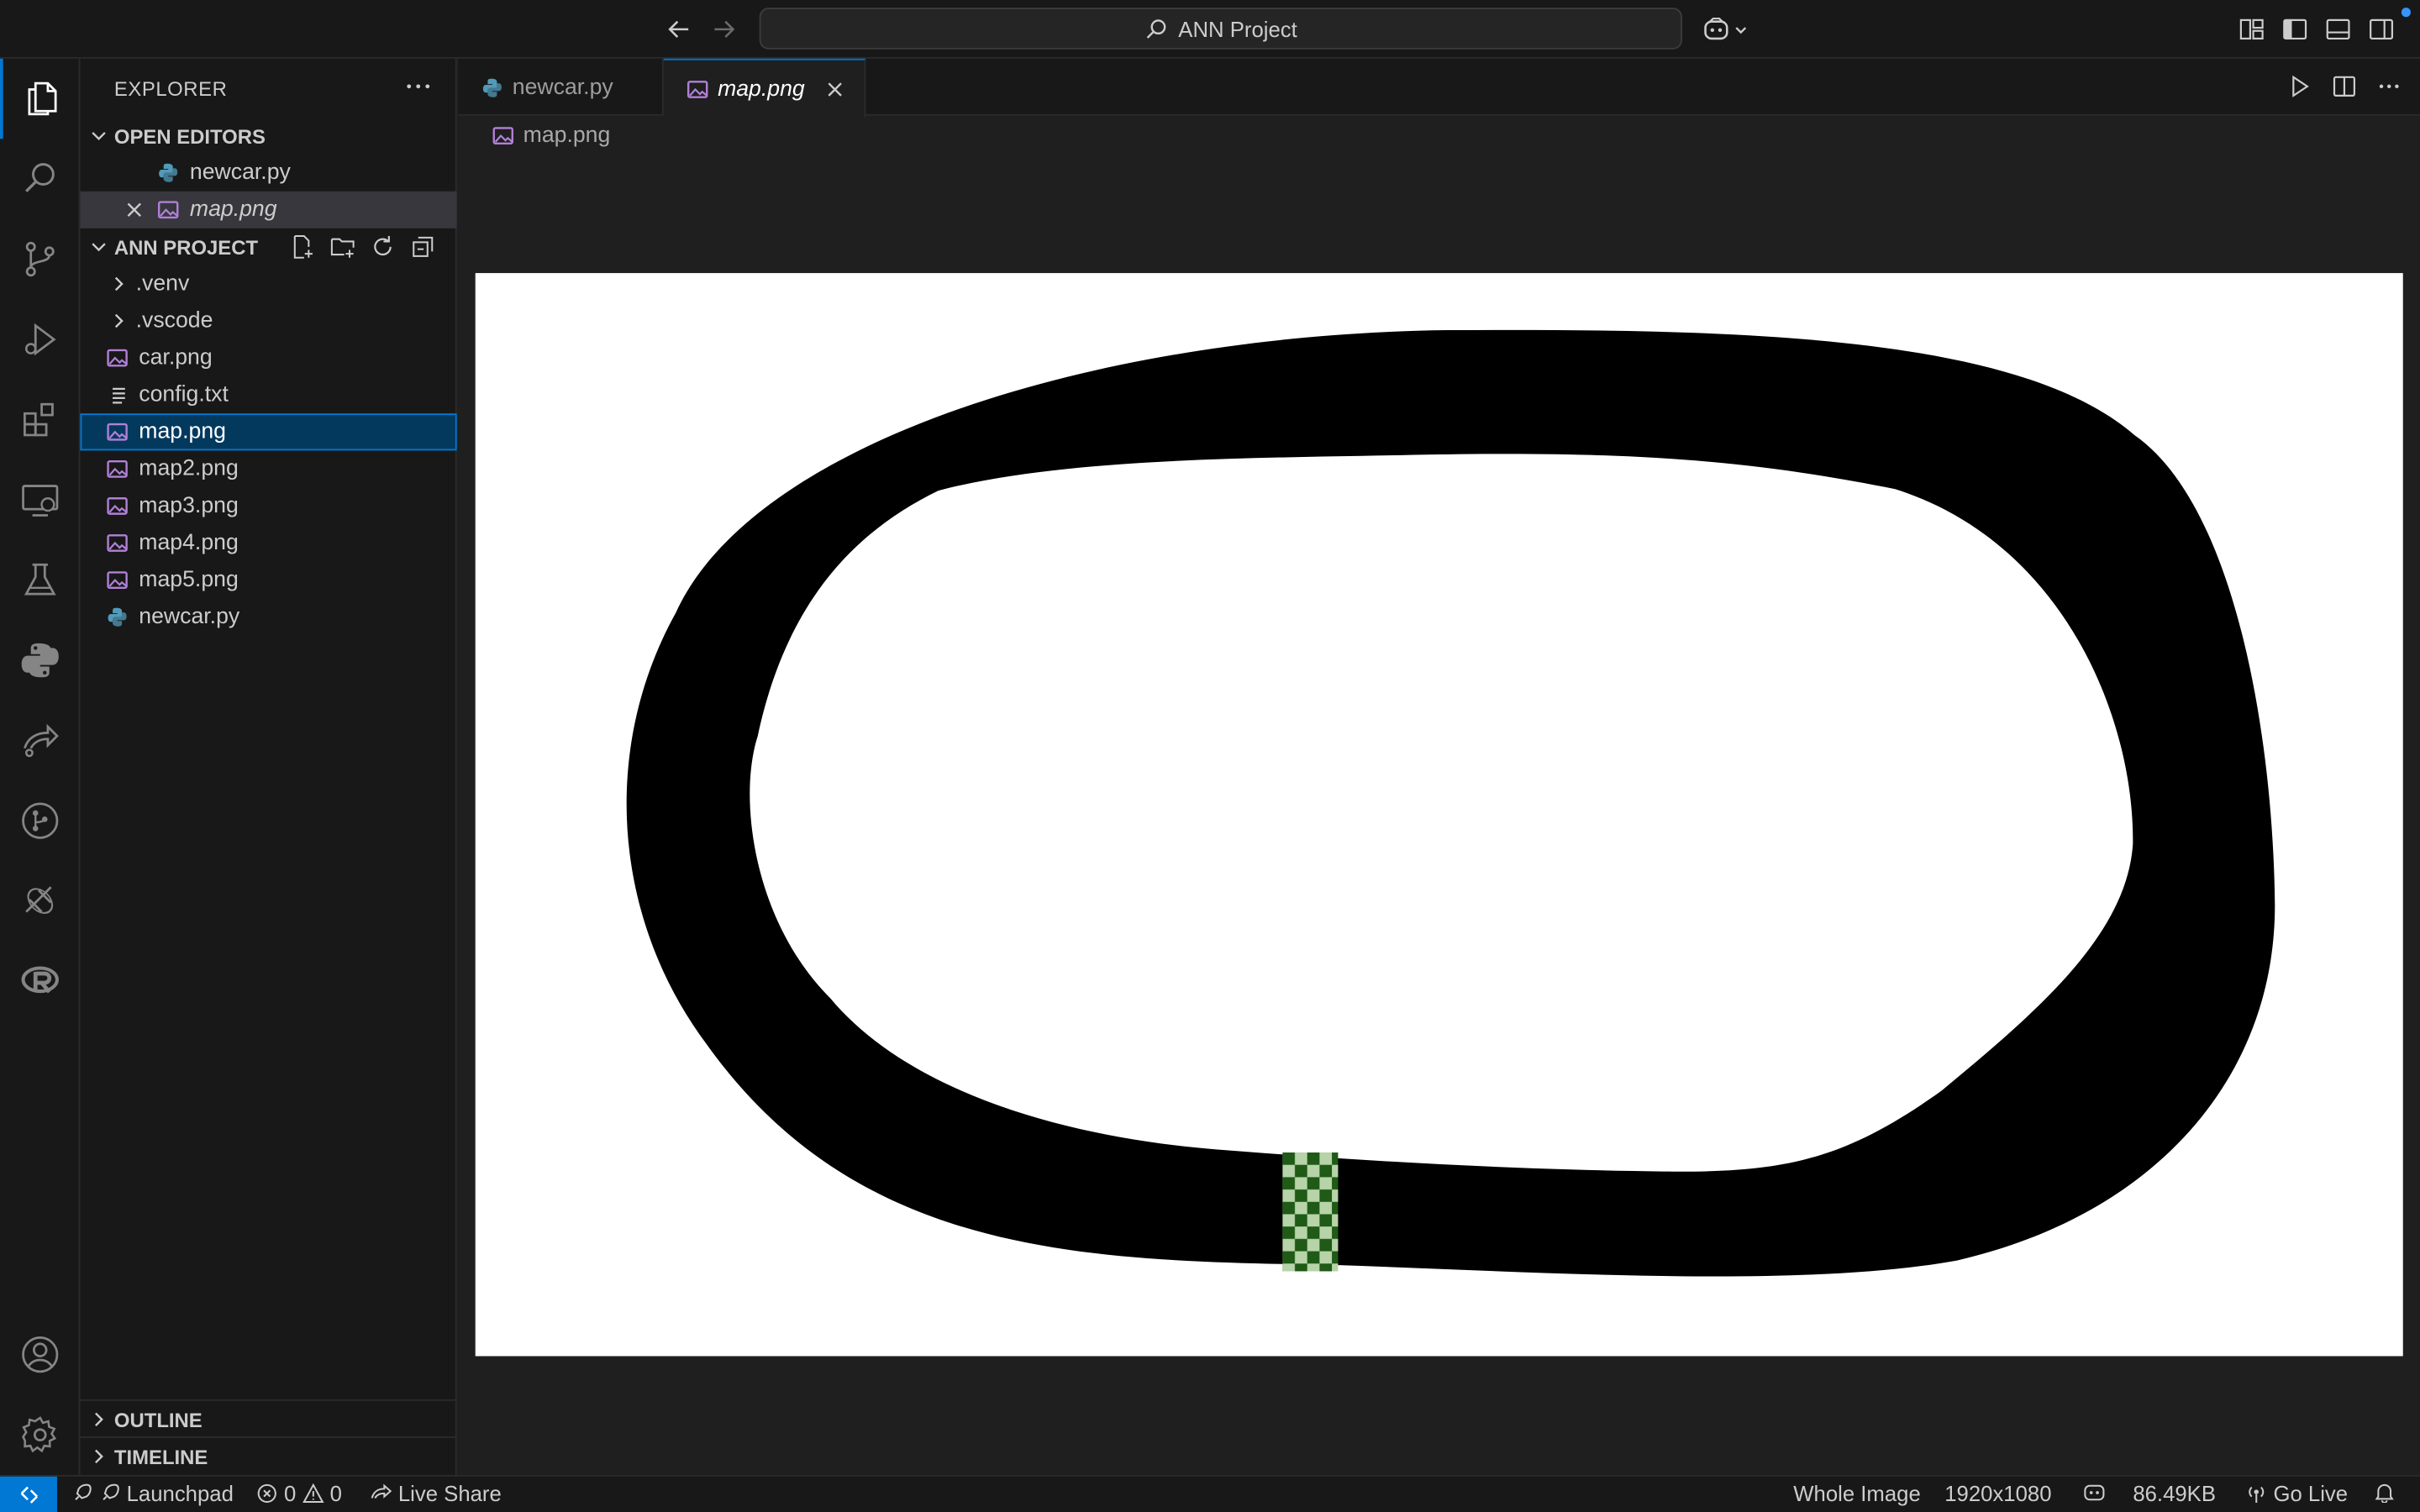 This screenshot has height=1512, width=2420. What do you see at coordinates (269, 320) in the screenshot?
I see `folder-item: .vscode` at bounding box center [269, 320].